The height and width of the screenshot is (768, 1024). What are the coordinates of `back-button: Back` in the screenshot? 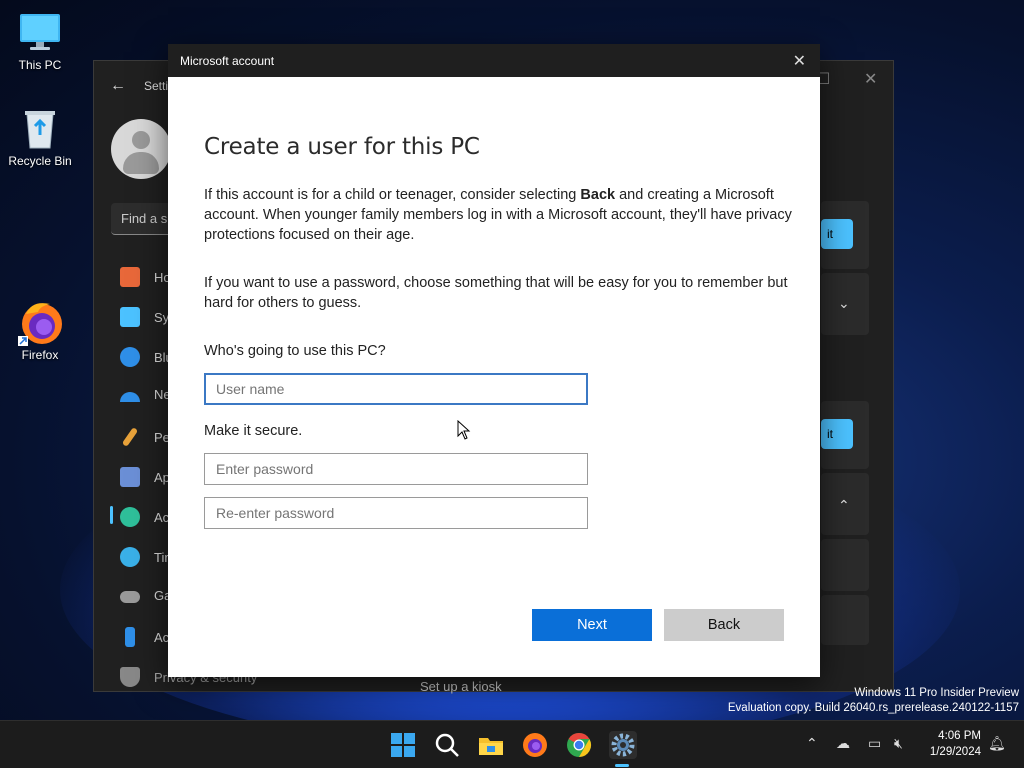 It's located at (724, 625).